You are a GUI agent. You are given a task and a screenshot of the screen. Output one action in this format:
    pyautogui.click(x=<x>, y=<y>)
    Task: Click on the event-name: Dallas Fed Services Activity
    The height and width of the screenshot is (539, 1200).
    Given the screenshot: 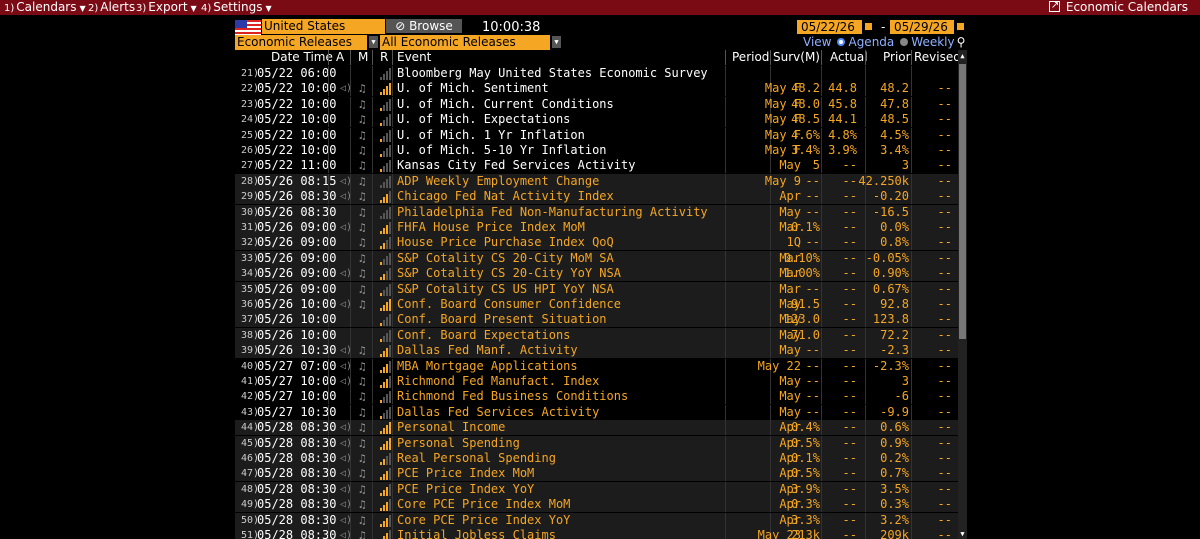 What is the action you would take?
    pyautogui.click(x=498, y=411)
    